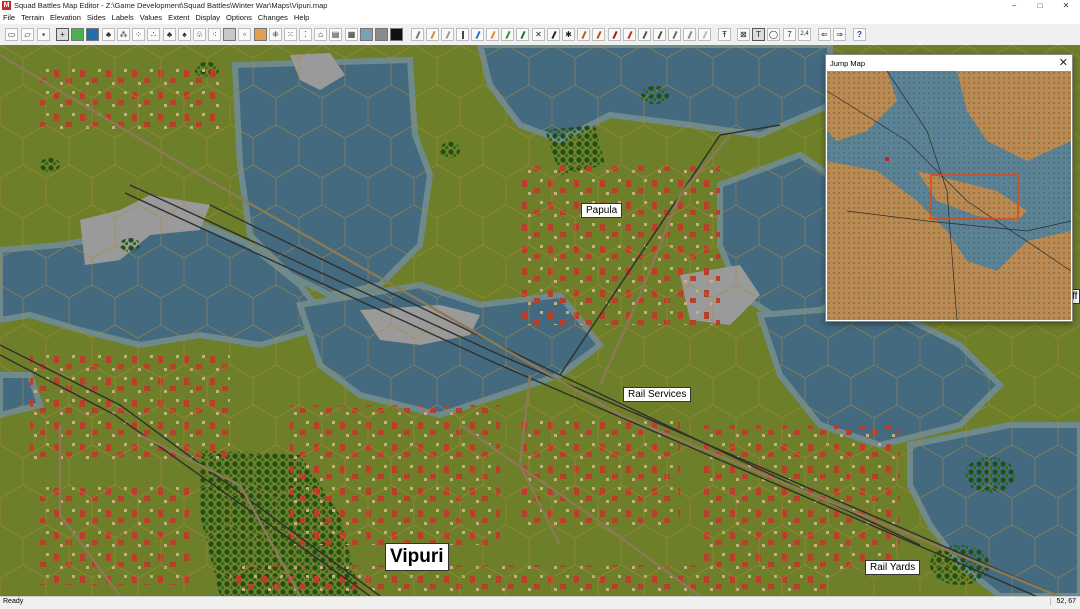  I want to click on status-bar: Ready 52, 67, so click(540, 602).